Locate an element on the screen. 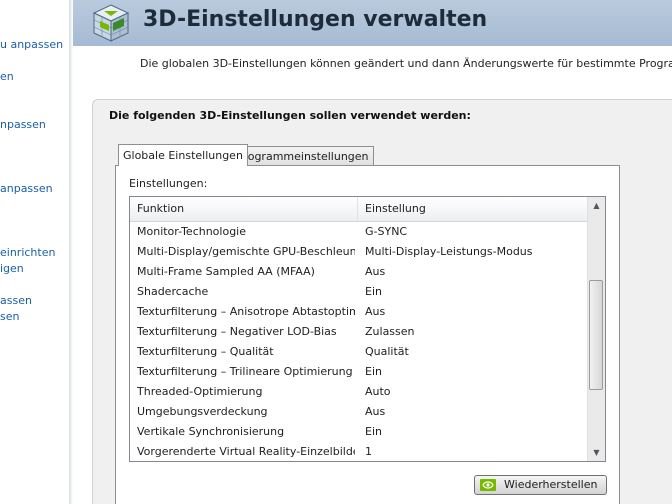 Image resolution: width=672 pixels, height=504 pixels. scroll-thumb is located at coordinates (596, 335).